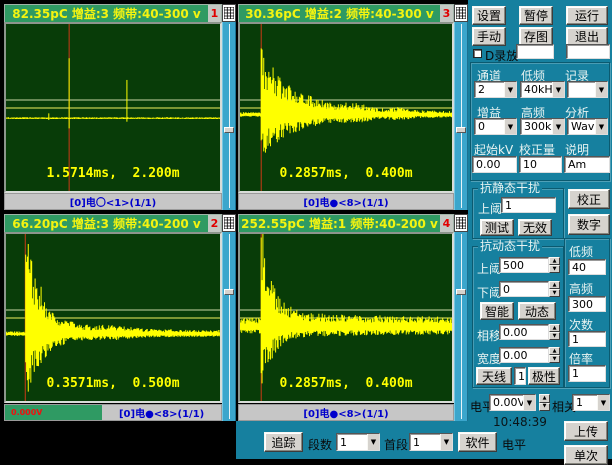 The width and height of the screenshot is (612, 465). What do you see at coordinates (586, 431) in the screenshot?
I see `upload-button: 上传` at bounding box center [586, 431].